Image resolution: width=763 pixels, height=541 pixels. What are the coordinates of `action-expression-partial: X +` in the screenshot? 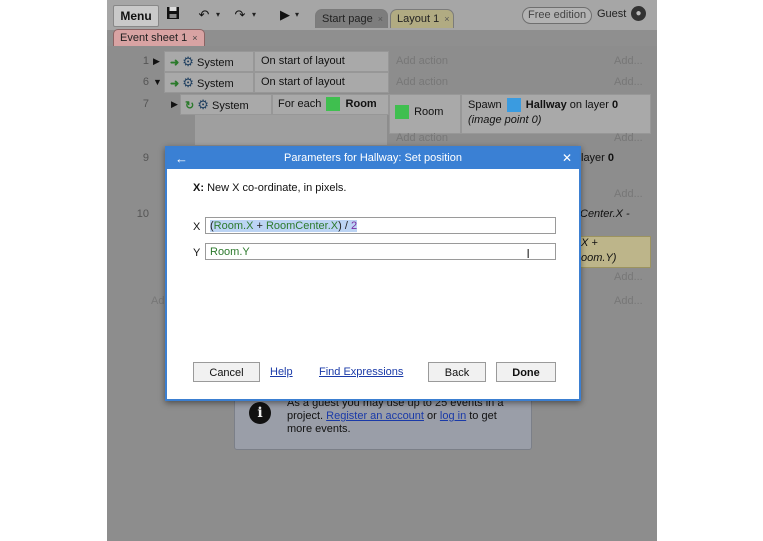 It's located at (589, 243).